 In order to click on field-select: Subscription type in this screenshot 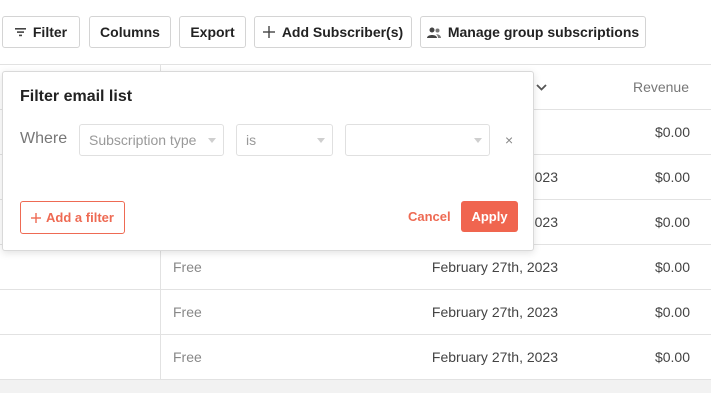, I will do `click(151, 140)`.